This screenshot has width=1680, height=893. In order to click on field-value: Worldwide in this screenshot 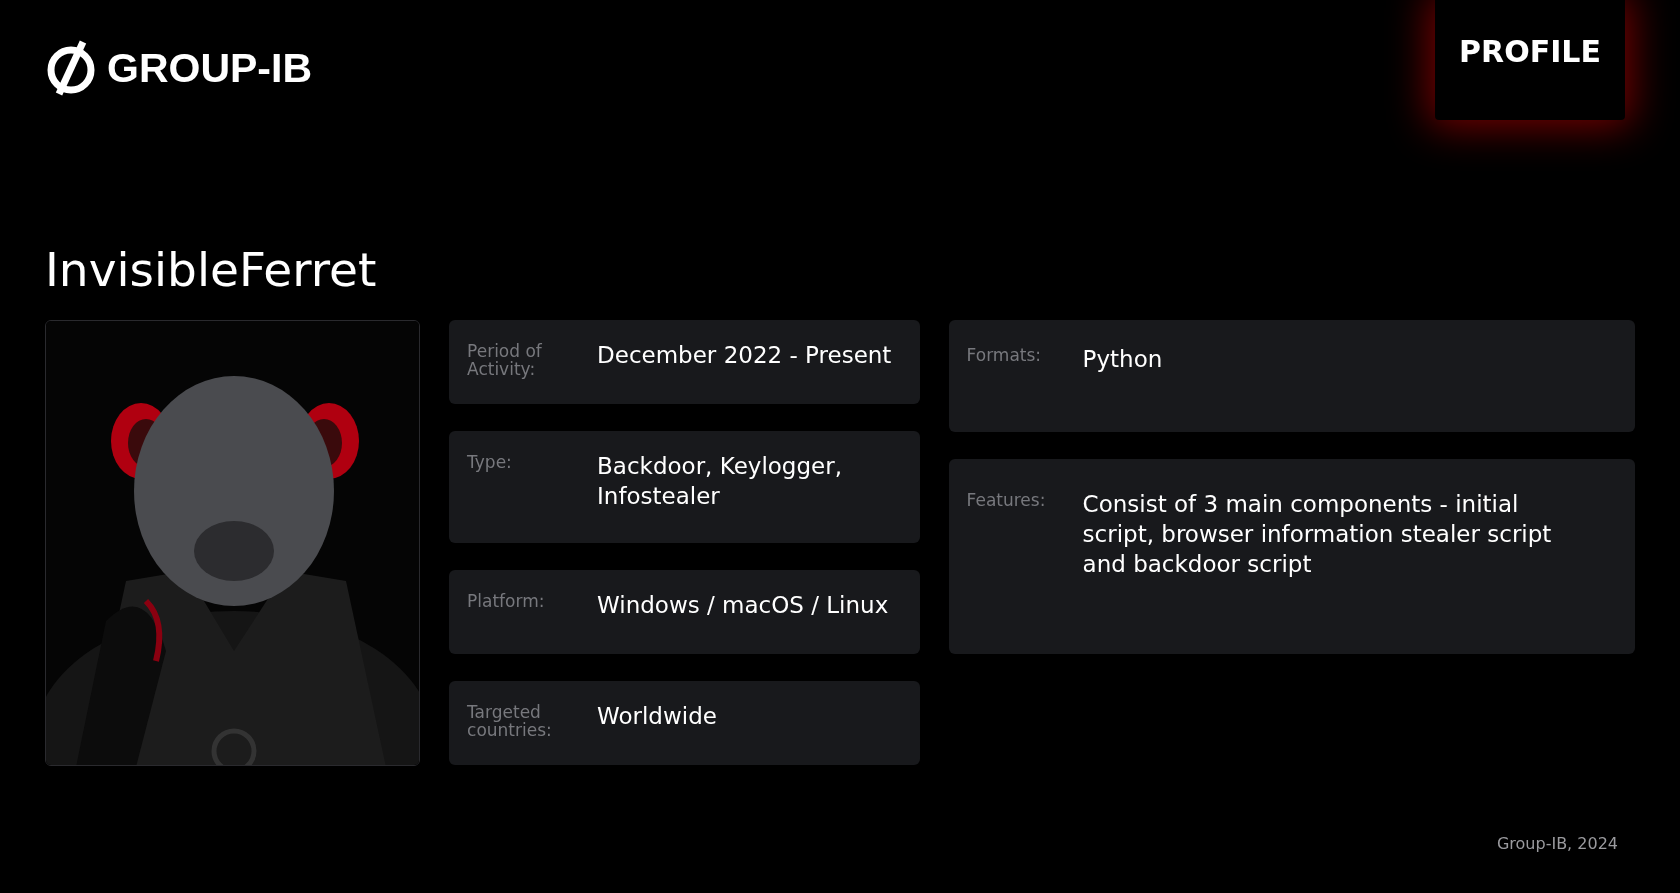, I will do `click(657, 716)`.